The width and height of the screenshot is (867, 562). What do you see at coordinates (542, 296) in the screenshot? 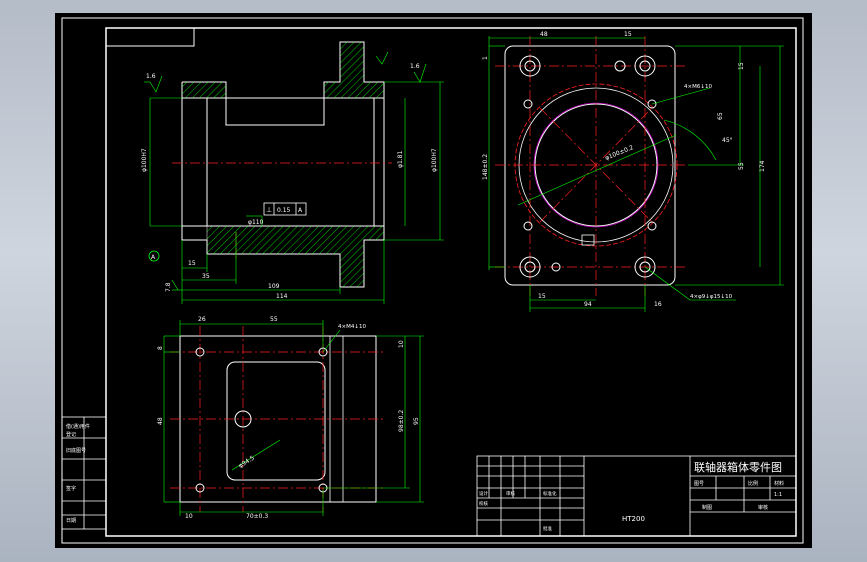
I see `dim-15-bottom: 15` at bounding box center [542, 296].